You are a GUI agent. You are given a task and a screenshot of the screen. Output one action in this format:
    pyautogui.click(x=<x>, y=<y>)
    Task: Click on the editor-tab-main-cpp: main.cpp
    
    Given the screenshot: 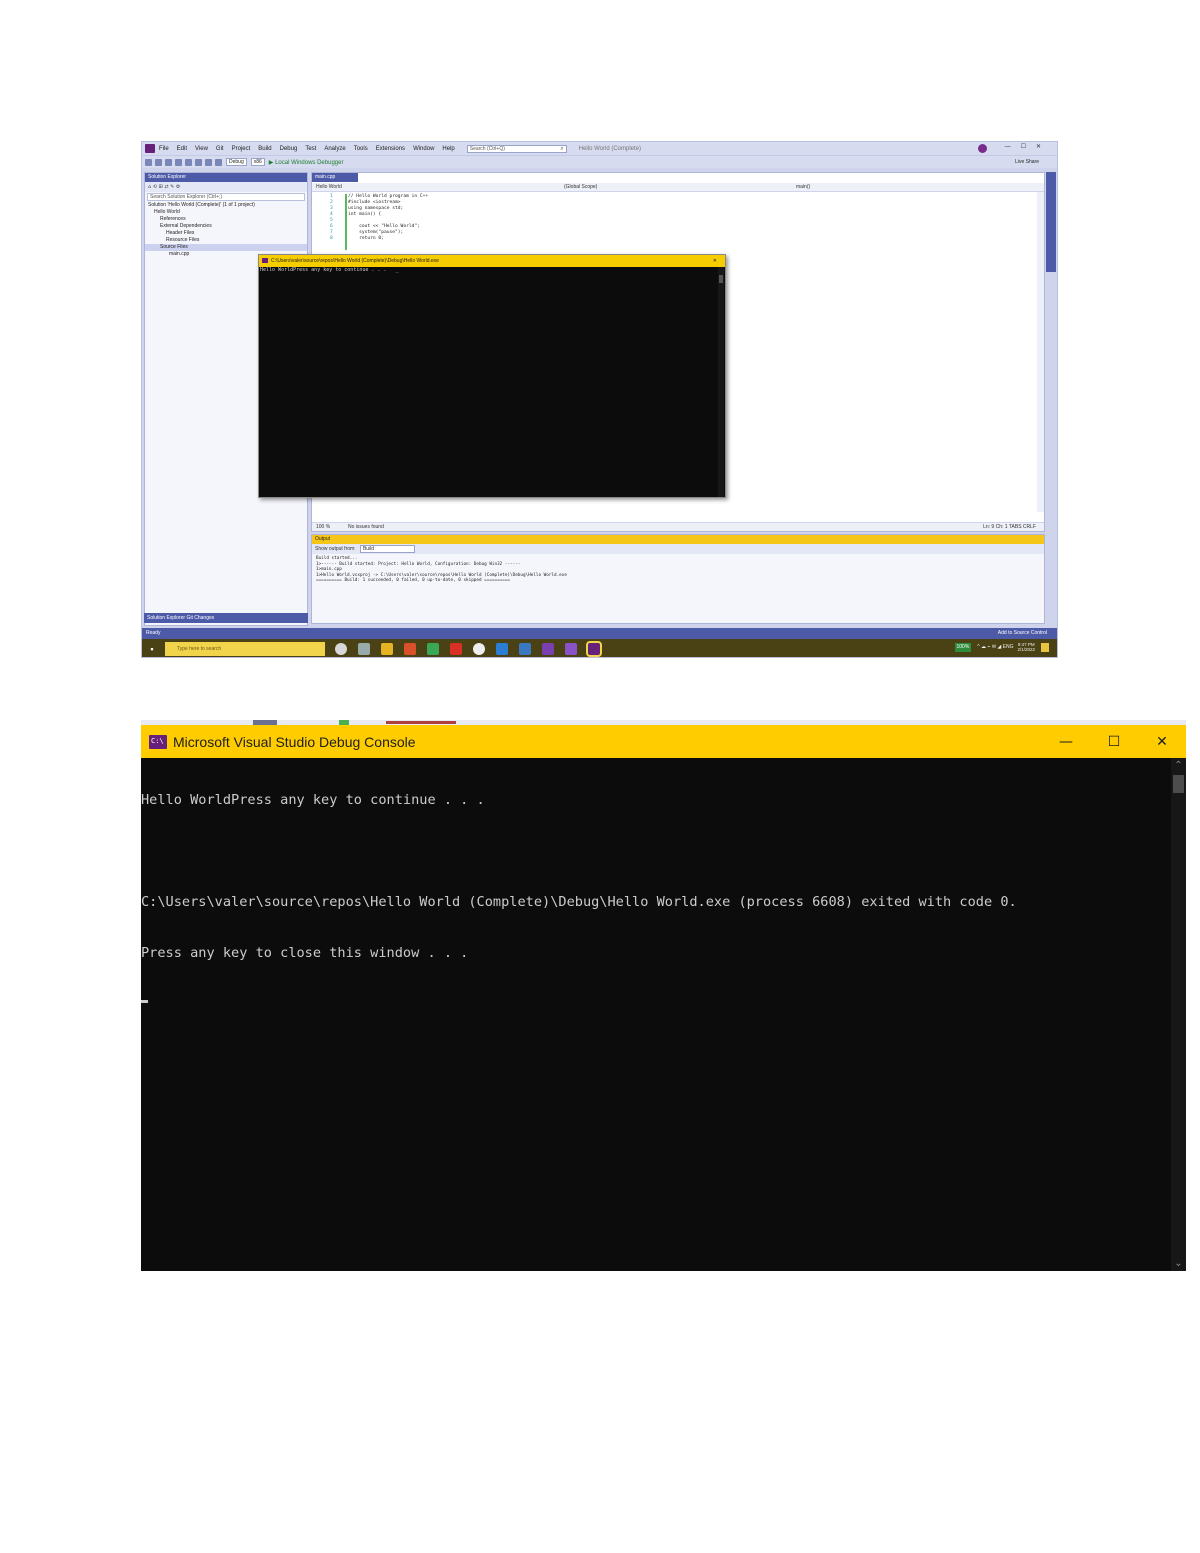 What is the action you would take?
    pyautogui.click(x=335, y=177)
    